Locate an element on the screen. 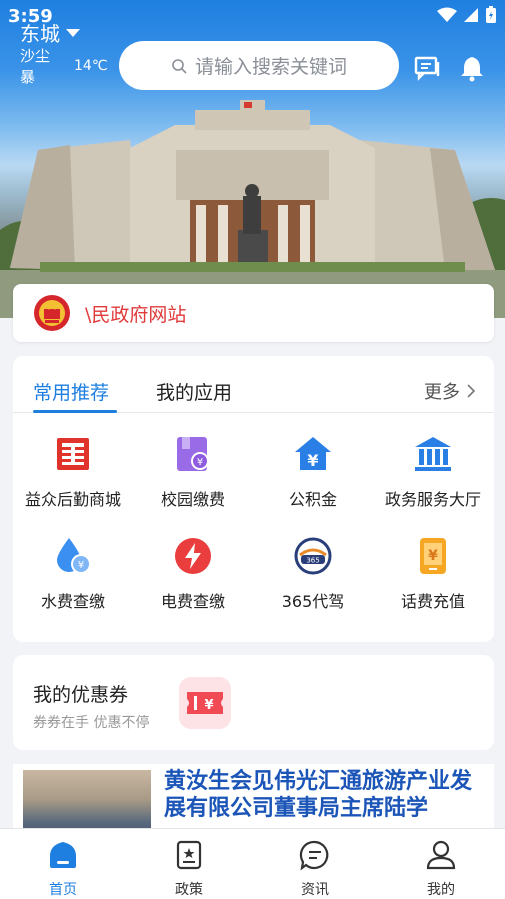  chat-bubble-icon is located at coordinates (314, 855).